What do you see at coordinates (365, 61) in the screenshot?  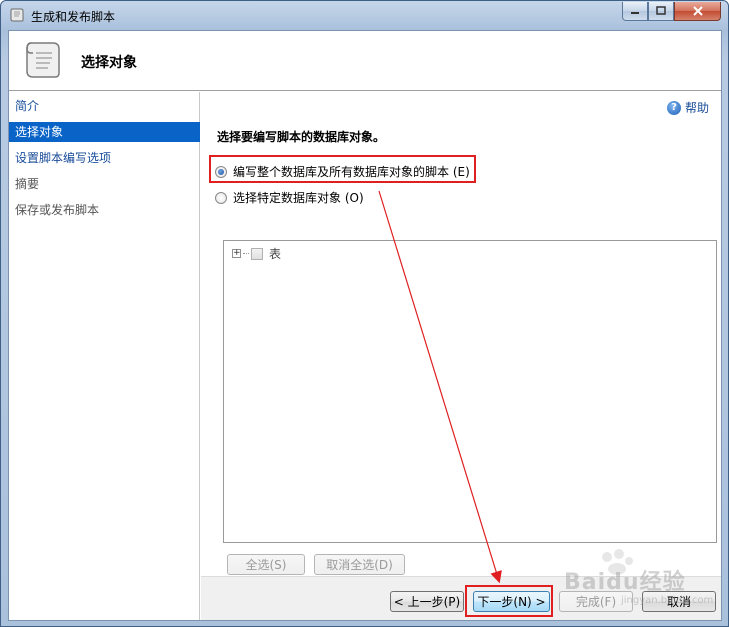 I see `page-header: 选择对象` at bounding box center [365, 61].